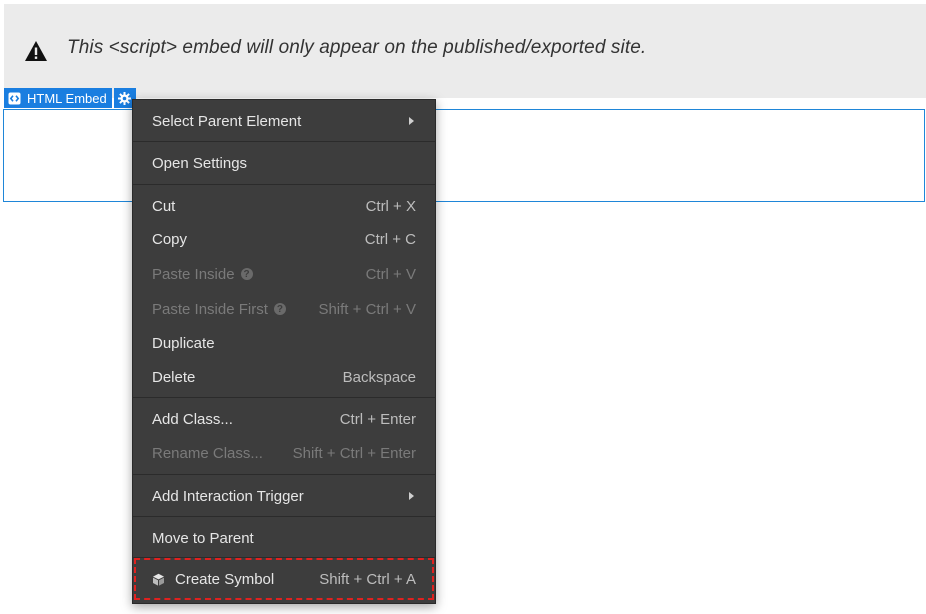 The height and width of the screenshot is (614, 926). I want to click on menu-item-paste-inside: Paste Inside ? Ctrl + V, so click(284, 274).